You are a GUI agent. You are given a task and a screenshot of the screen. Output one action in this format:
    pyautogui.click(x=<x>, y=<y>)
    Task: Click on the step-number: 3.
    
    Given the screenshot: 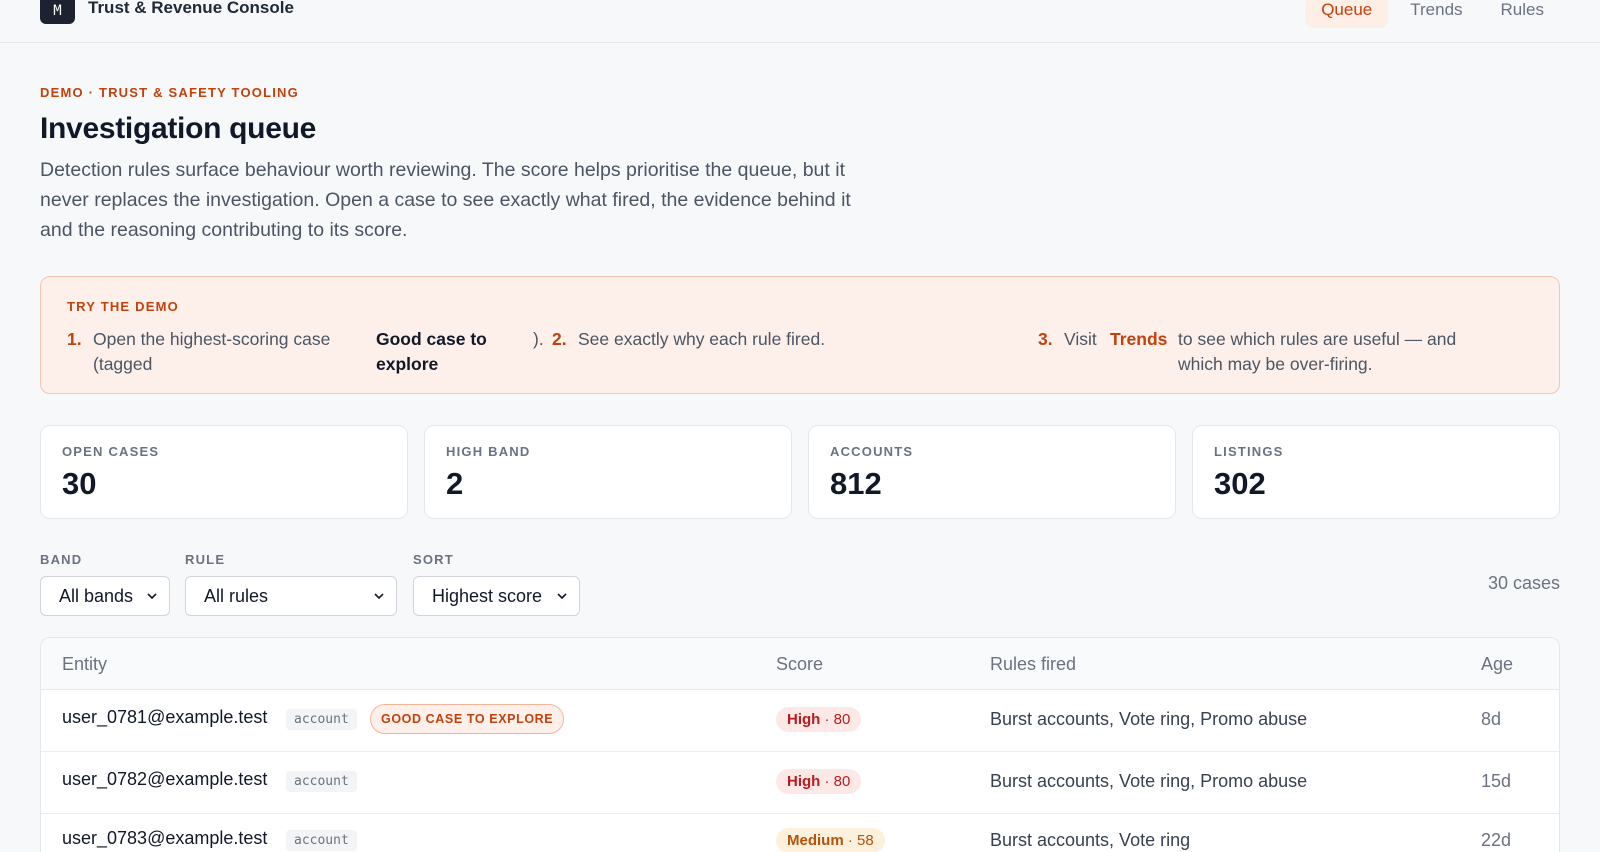 What is the action you would take?
    pyautogui.click(x=1045, y=339)
    